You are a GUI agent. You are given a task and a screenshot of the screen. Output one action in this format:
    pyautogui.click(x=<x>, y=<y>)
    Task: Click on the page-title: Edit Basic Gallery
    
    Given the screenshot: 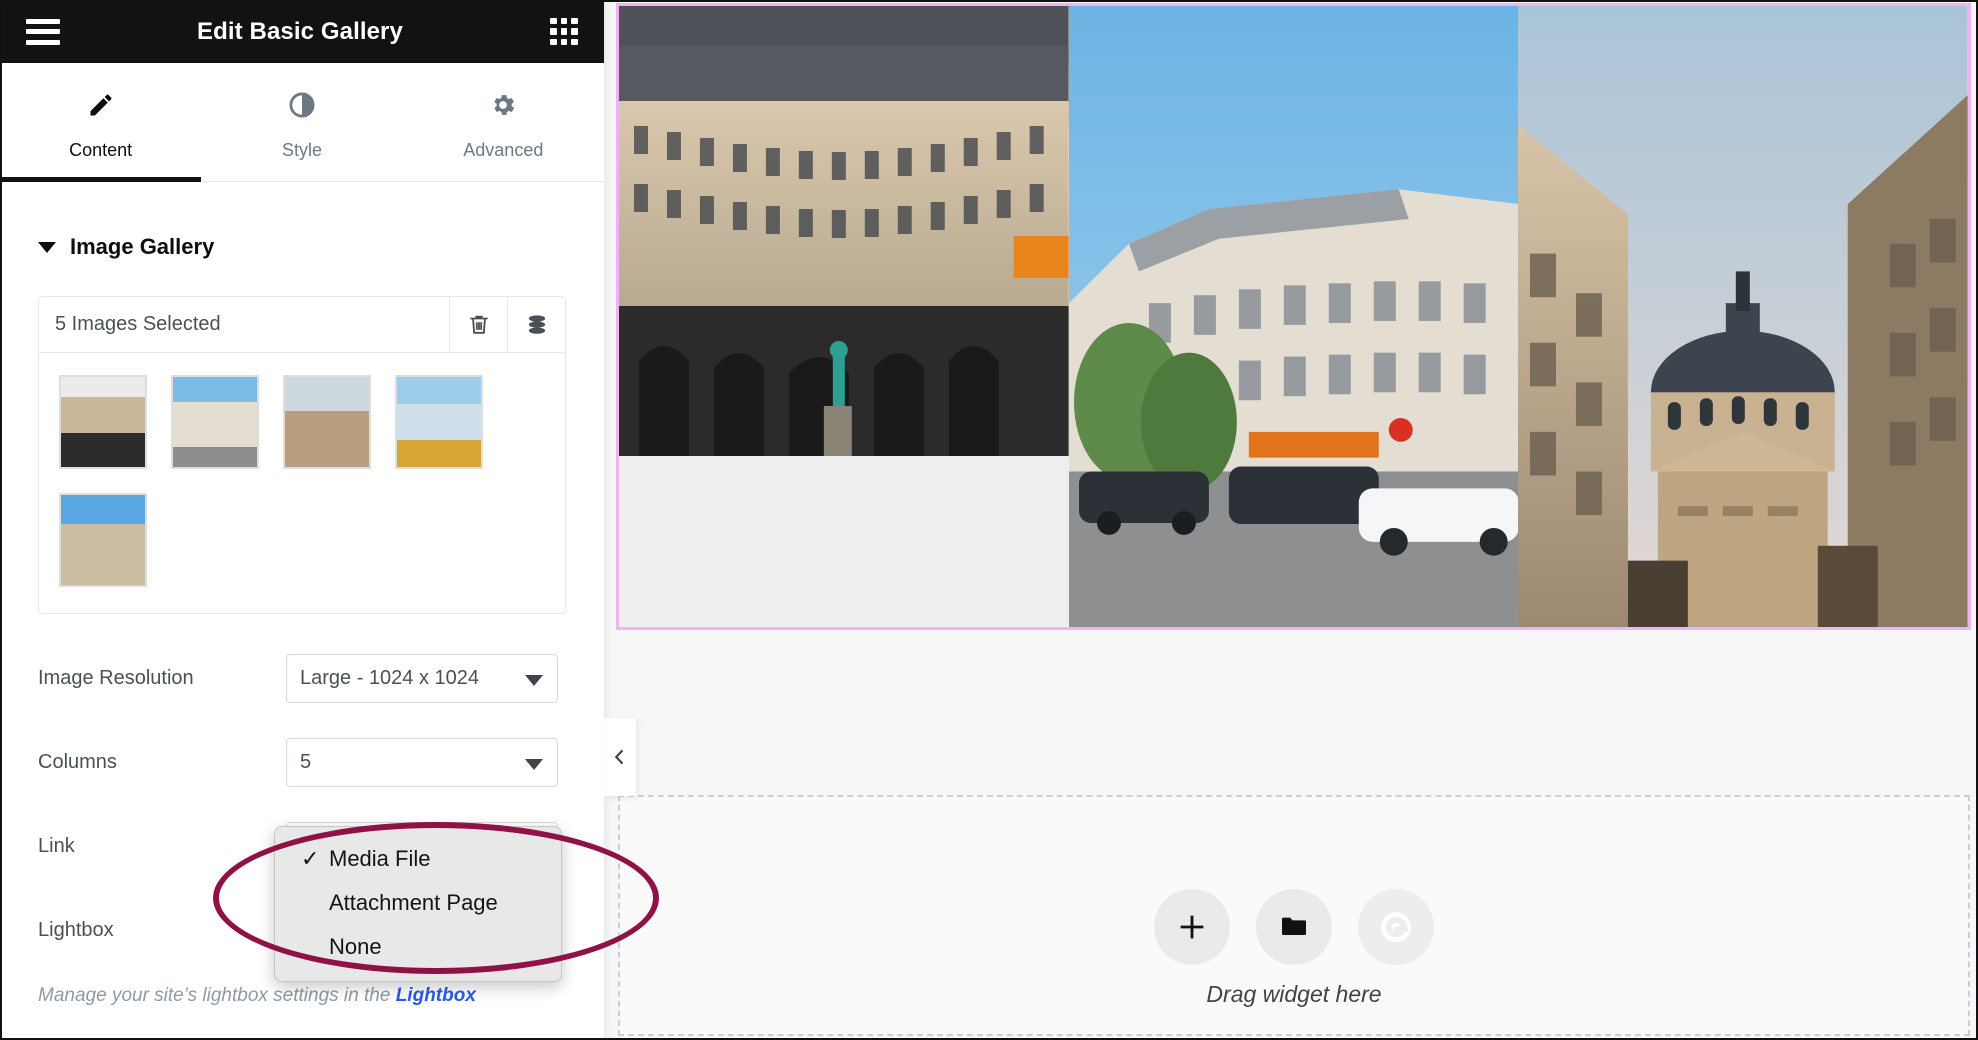 What is the action you would take?
    pyautogui.click(x=300, y=31)
    